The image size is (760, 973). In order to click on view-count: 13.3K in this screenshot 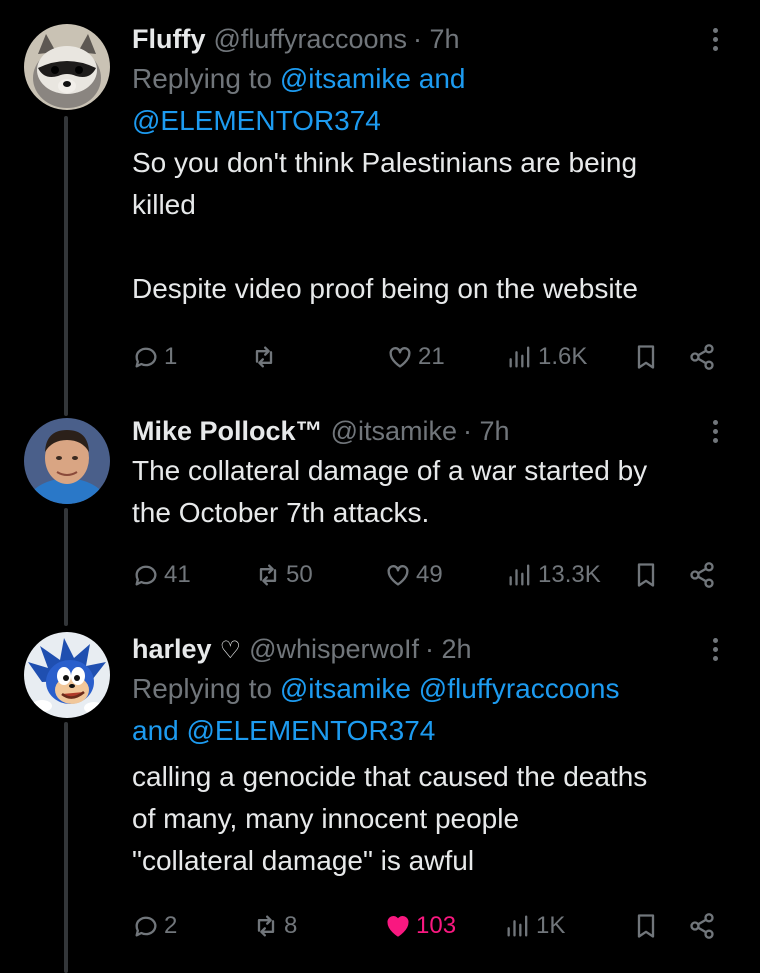, I will do `click(569, 574)`.